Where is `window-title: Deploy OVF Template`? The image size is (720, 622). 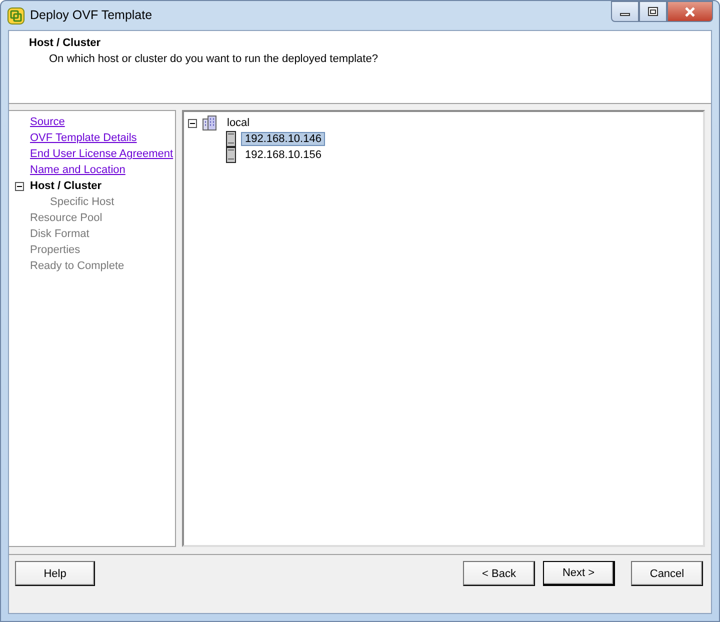 window-title: Deploy OVF Template is located at coordinates (91, 15).